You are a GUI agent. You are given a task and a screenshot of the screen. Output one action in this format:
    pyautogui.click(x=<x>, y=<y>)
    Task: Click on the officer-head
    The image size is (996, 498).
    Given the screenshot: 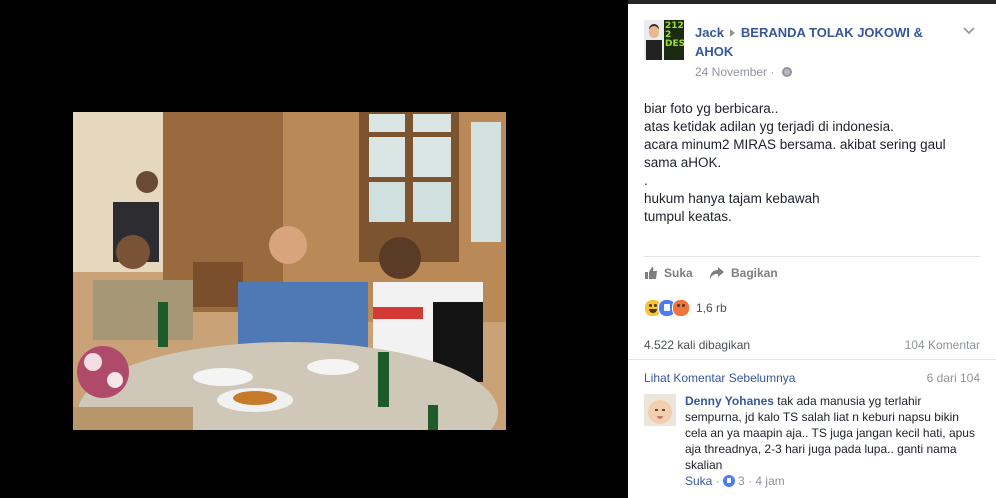 What is the action you would take?
    pyautogui.click(x=133, y=252)
    